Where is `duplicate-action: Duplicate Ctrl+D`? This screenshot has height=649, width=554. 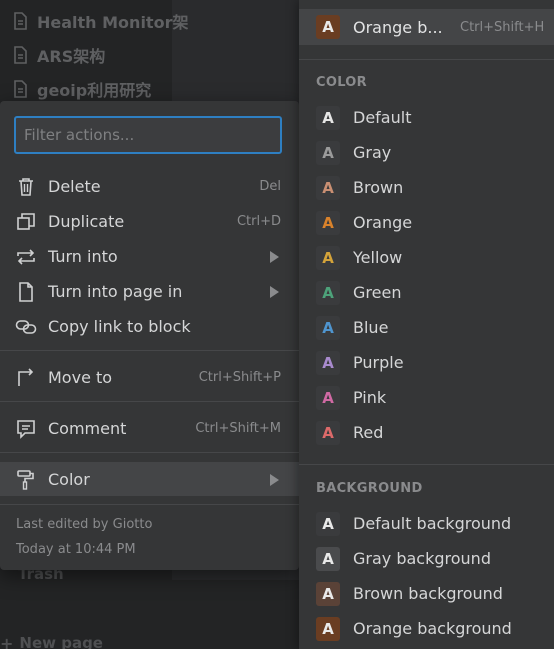
duplicate-action: Duplicate Ctrl+D is located at coordinates (149, 221).